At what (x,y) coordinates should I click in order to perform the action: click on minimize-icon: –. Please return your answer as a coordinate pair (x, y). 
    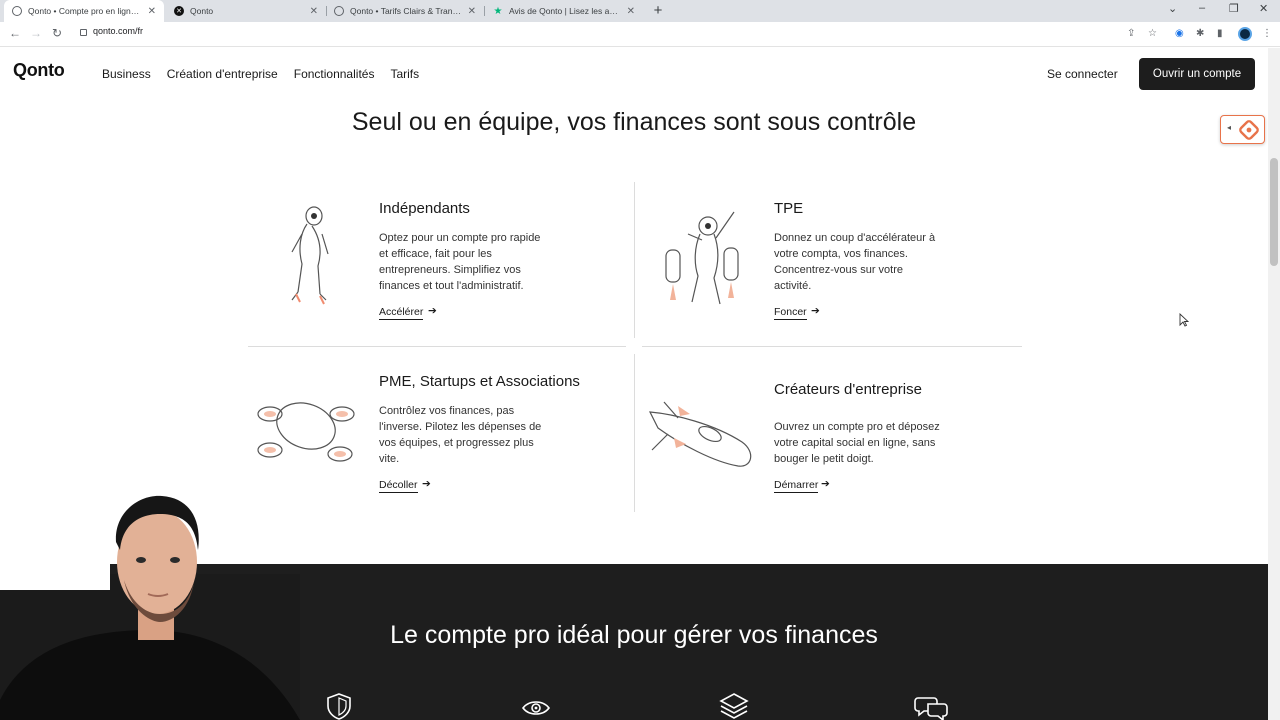
    Looking at the image, I should click on (1202, 8).